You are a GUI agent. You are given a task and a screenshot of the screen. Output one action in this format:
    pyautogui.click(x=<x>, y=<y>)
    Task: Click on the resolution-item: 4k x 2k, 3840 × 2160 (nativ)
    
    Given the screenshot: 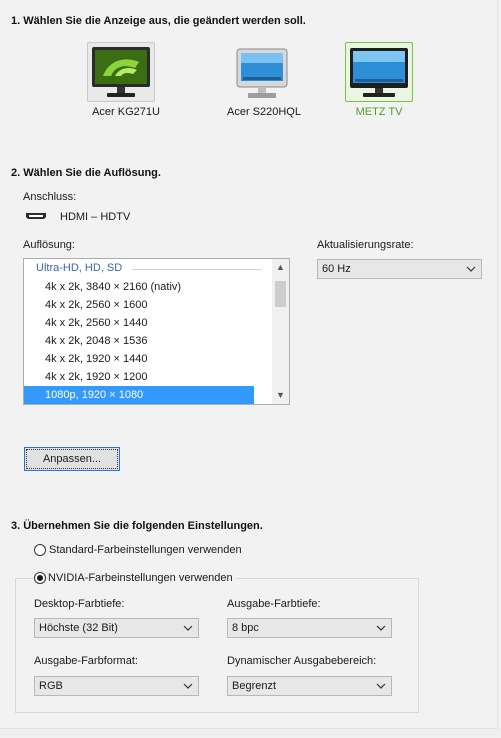 What is the action you would take?
    pyautogui.click(x=139, y=287)
    